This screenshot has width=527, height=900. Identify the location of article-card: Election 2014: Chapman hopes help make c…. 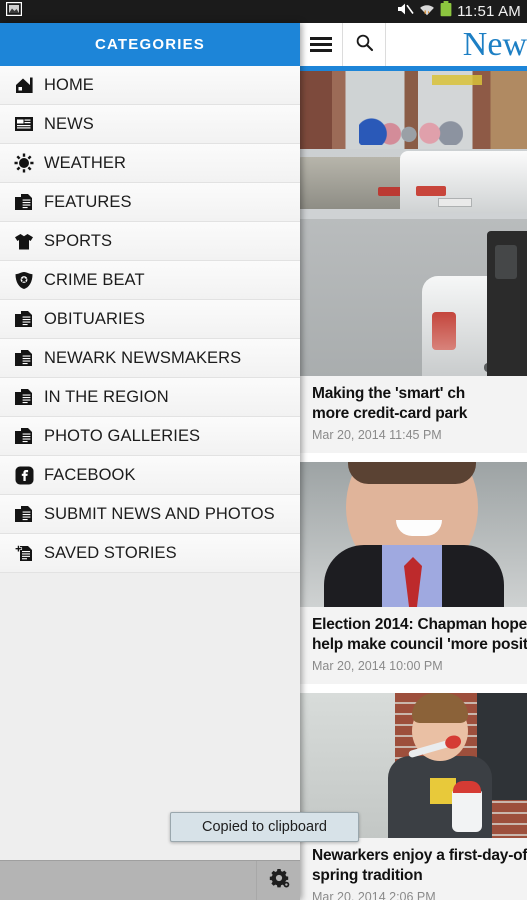
(413, 573).